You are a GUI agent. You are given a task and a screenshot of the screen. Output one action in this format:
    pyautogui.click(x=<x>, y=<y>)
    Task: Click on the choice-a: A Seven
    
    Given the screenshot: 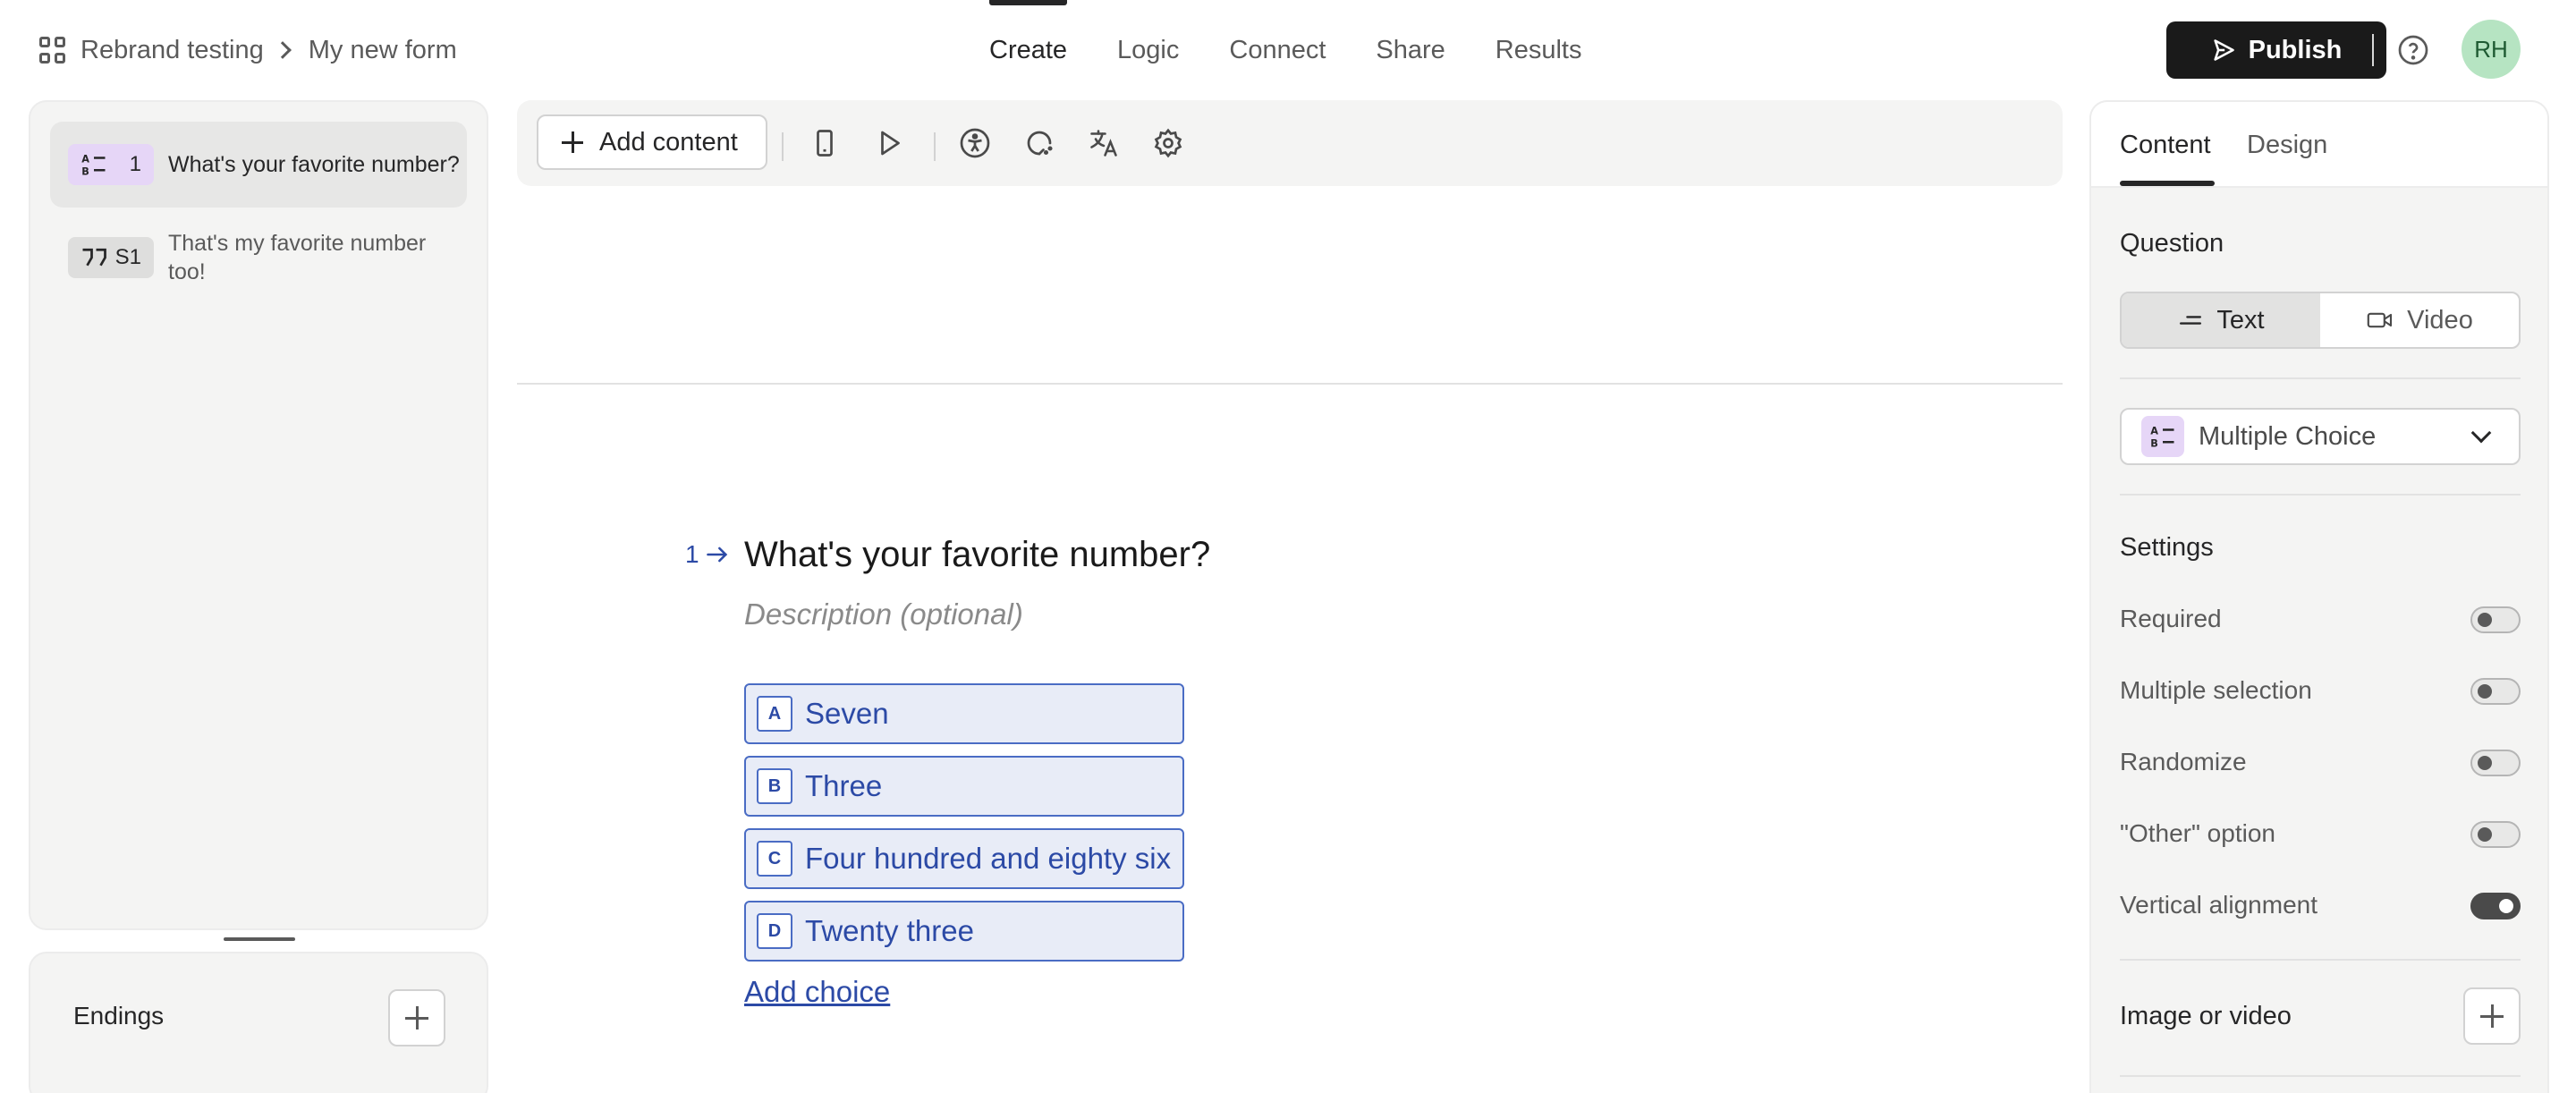 What is the action you would take?
    pyautogui.click(x=964, y=713)
    